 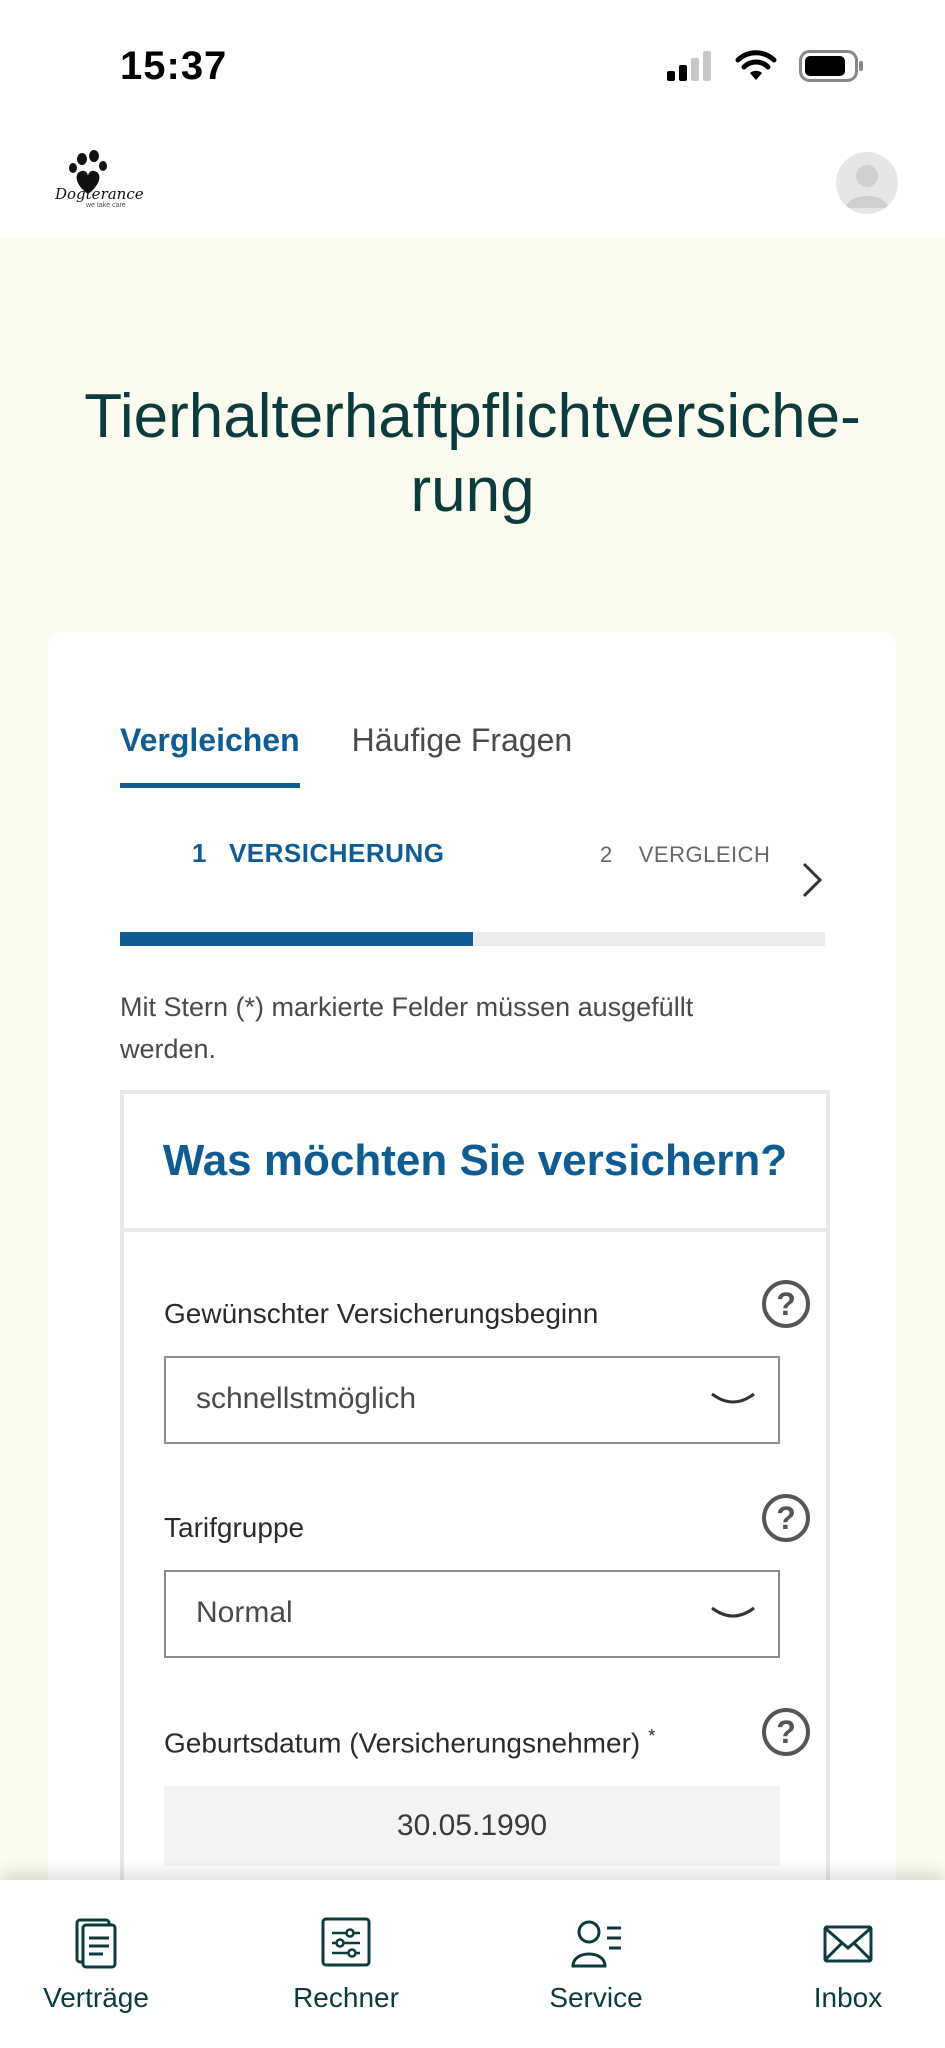 I want to click on required-mark: *, so click(x=652, y=1736).